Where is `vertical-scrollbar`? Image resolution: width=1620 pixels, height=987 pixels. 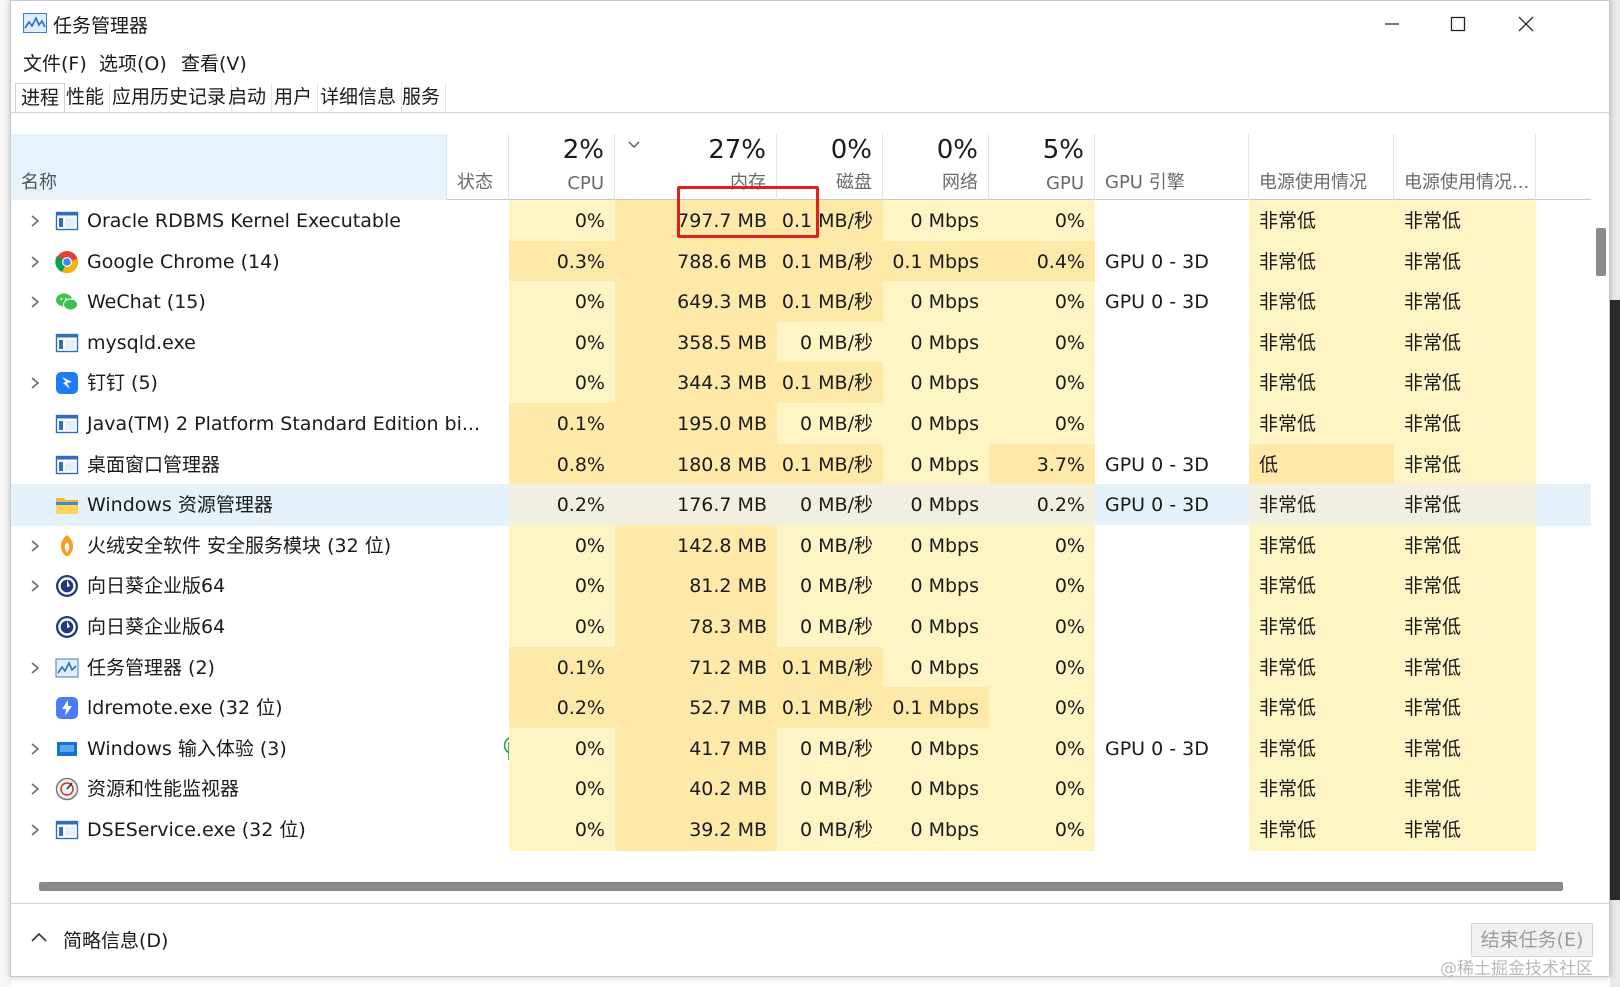
vertical-scrollbar is located at coordinates (1600, 538).